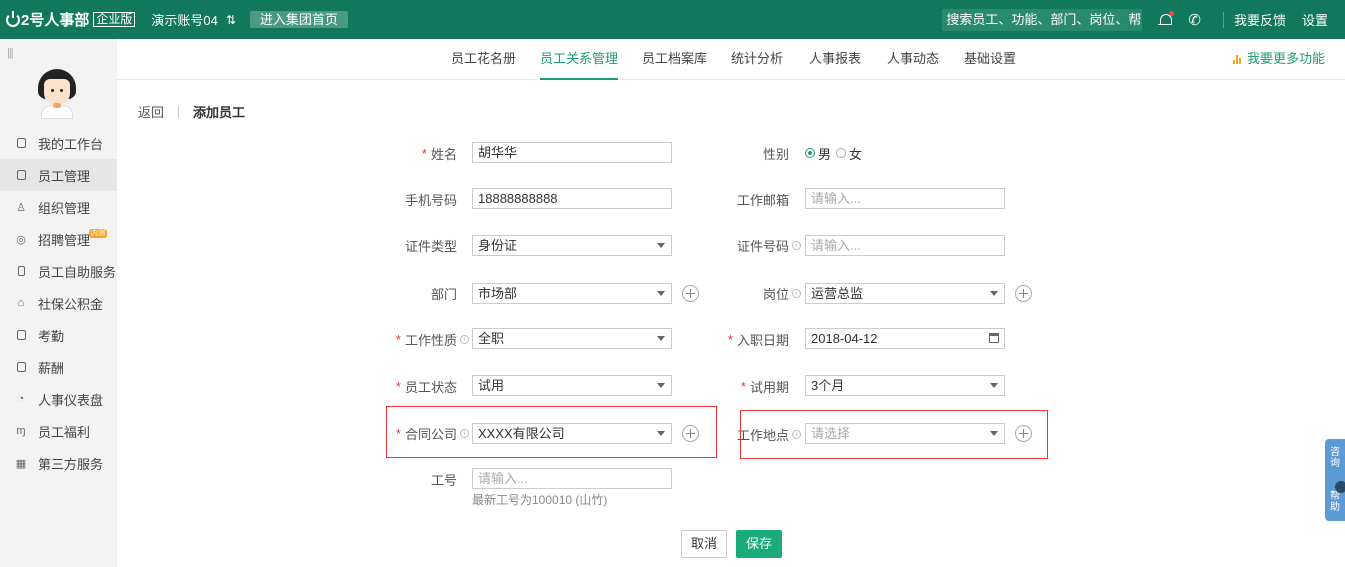 This screenshot has height=567, width=1345. What do you see at coordinates (483, 59) in the screenshot?
I see `tab-employee-roster: 员工花名册` at bounding box center [483, 59].